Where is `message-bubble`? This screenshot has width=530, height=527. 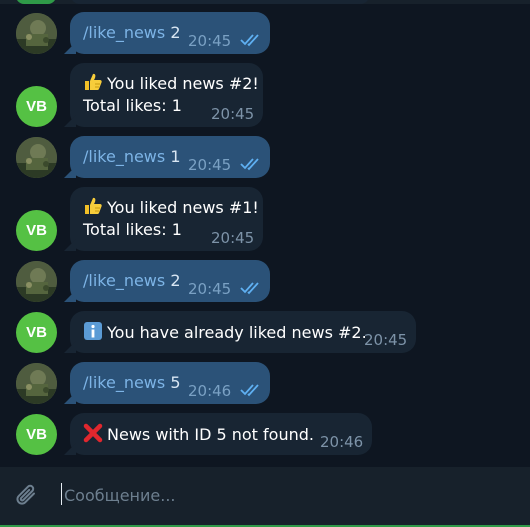
message-bubble is located at coordinates (220, 2).